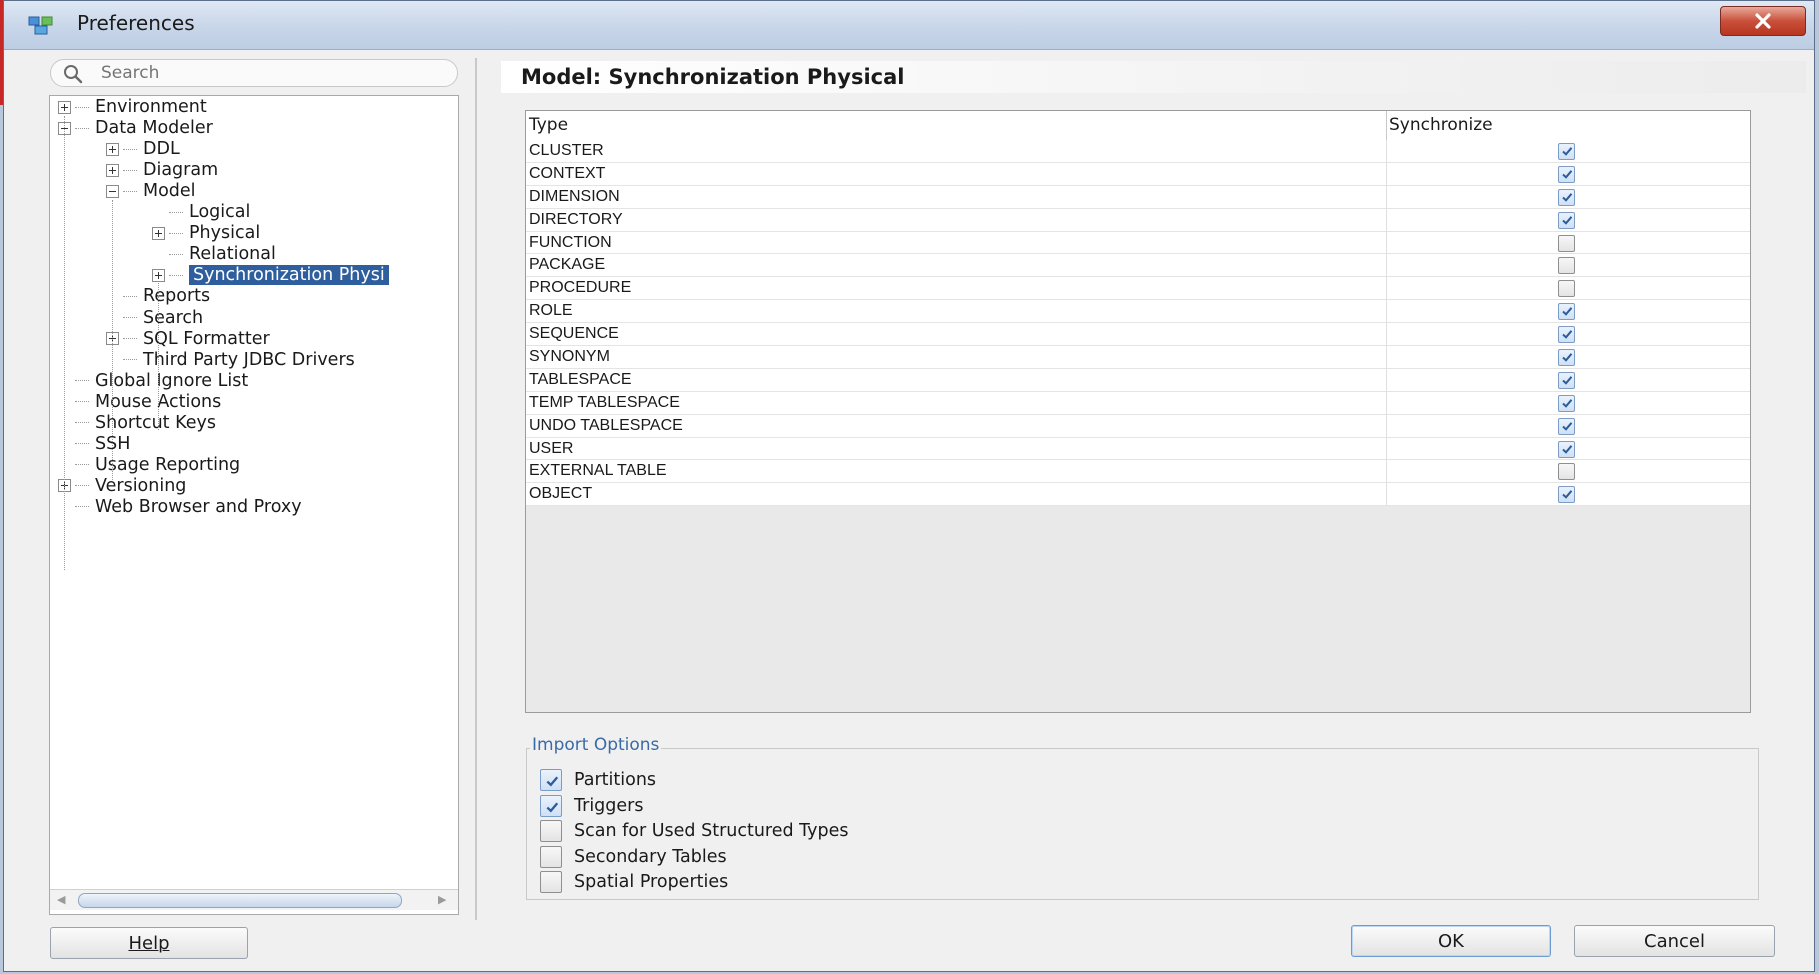 The height and width of the screenshot is (974, 1819). I want to click on table-row: PACKAGE, so click(1138, 266).